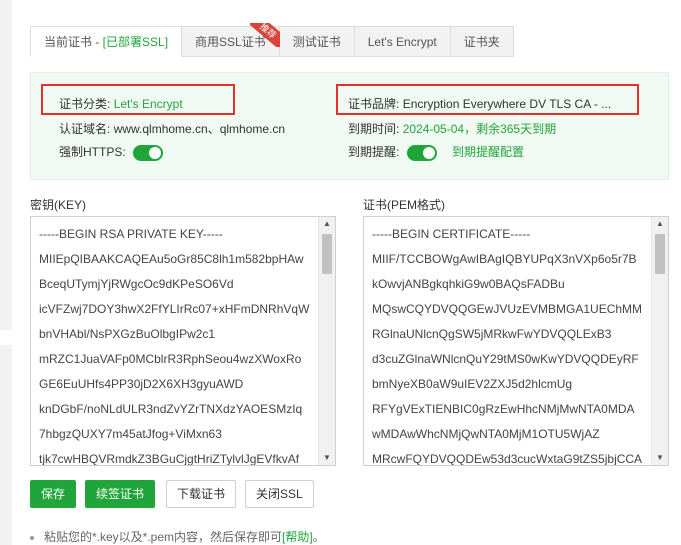 The height and width of the screenshot is (545, 681). What do you see at coordinates (659, 341) in the screenshot?
I see `cert-scrollbar: ▲ ▼` at bounding box center [659, 341].